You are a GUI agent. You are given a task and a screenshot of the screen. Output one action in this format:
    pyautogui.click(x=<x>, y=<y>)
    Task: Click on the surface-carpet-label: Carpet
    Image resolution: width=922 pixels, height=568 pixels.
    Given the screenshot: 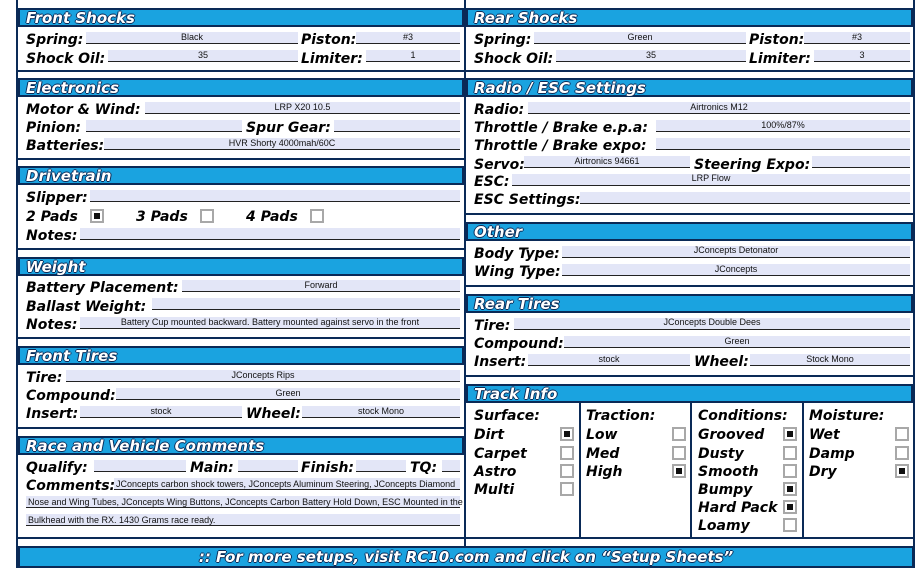 What is the action you would take?
    pyautogui.click(x=500, y=454)
    